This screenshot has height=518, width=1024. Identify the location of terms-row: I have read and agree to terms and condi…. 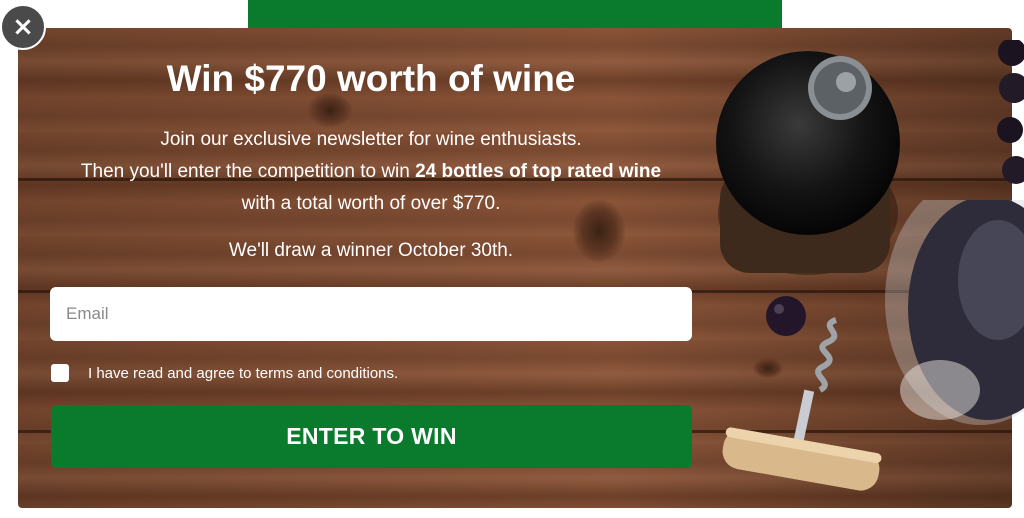
(224, 373).